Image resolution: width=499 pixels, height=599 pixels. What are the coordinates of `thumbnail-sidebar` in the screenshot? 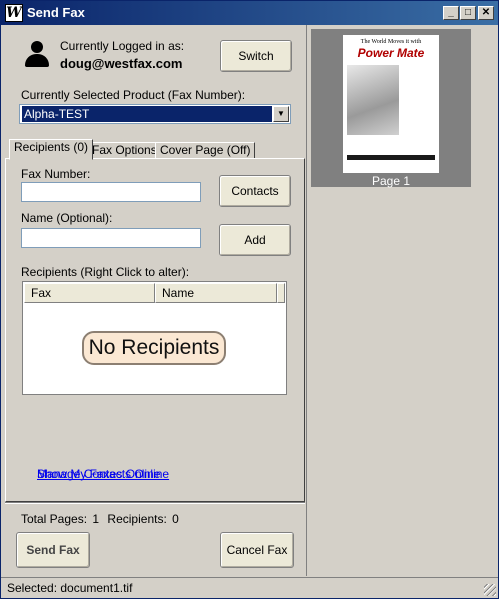 It's located at (419, 72).